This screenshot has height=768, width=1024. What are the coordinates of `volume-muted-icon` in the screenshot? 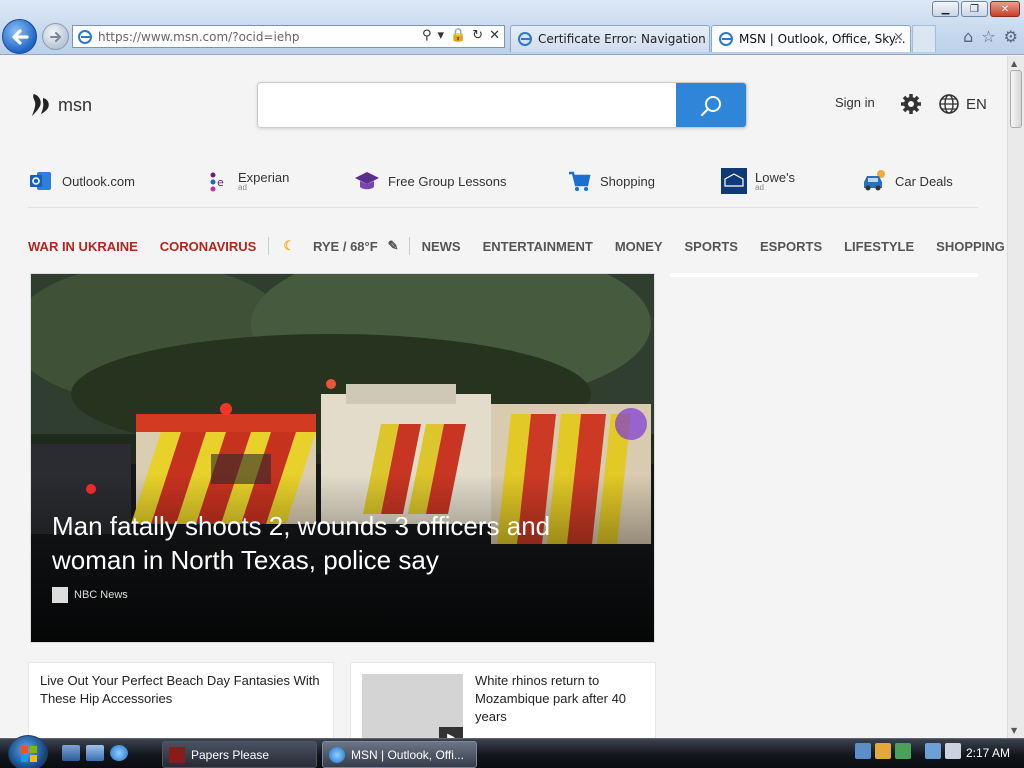 It's located at (953, 751).